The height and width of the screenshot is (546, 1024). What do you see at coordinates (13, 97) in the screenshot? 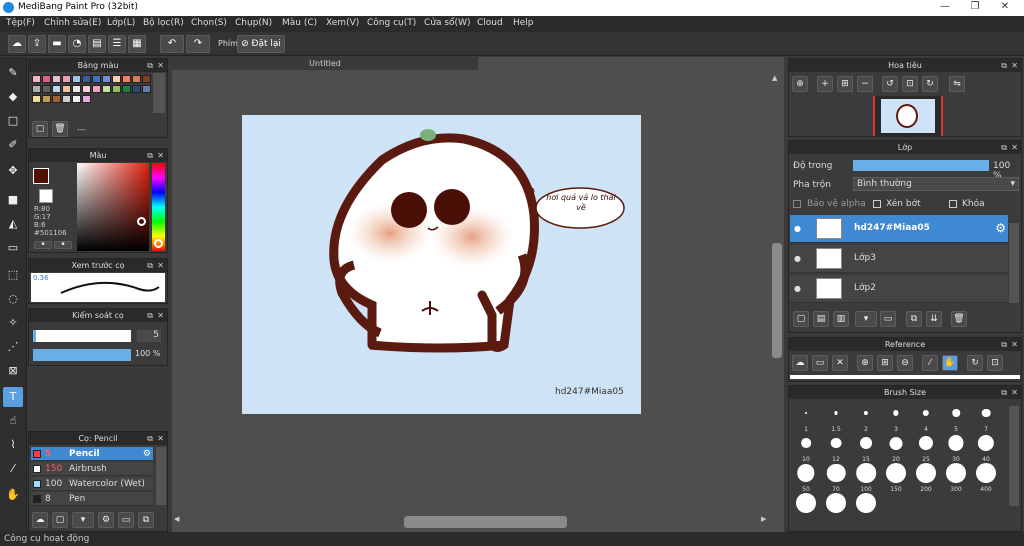
I see `eraser-tool-icon: ◆` at bounding box center [13, 97].